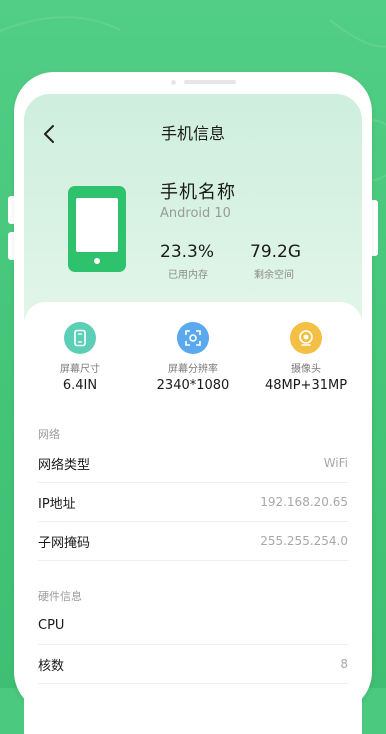 The width and height of the screenshot is (386, 734). What do you see at coordinates (210, 82) in the screenshot?
I see `phone-speaker` at bounding box center [210, 82].